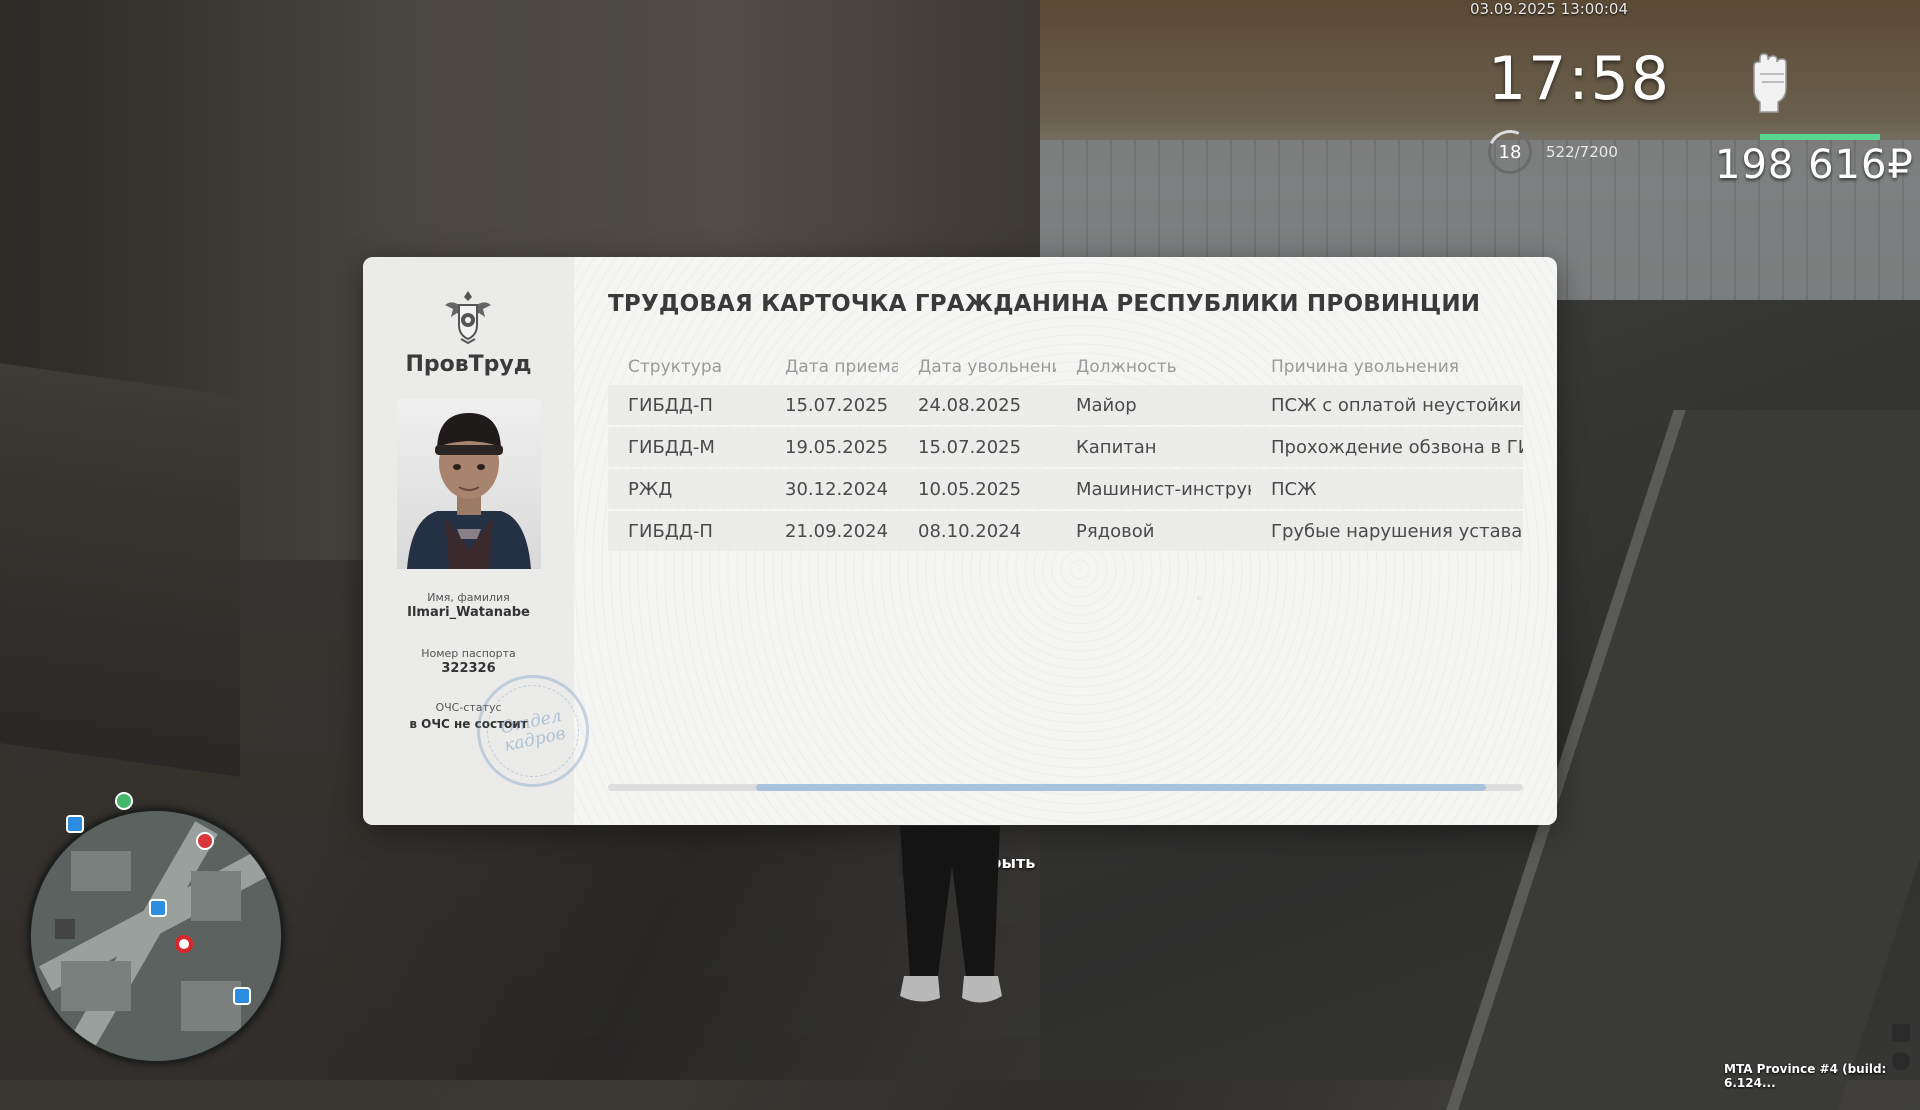 The image size is (1920, 1110). What do you see at coordinates (65, 929) in the screenshot?
I see `minimap-marker-square` at bounding box center [65, 929].